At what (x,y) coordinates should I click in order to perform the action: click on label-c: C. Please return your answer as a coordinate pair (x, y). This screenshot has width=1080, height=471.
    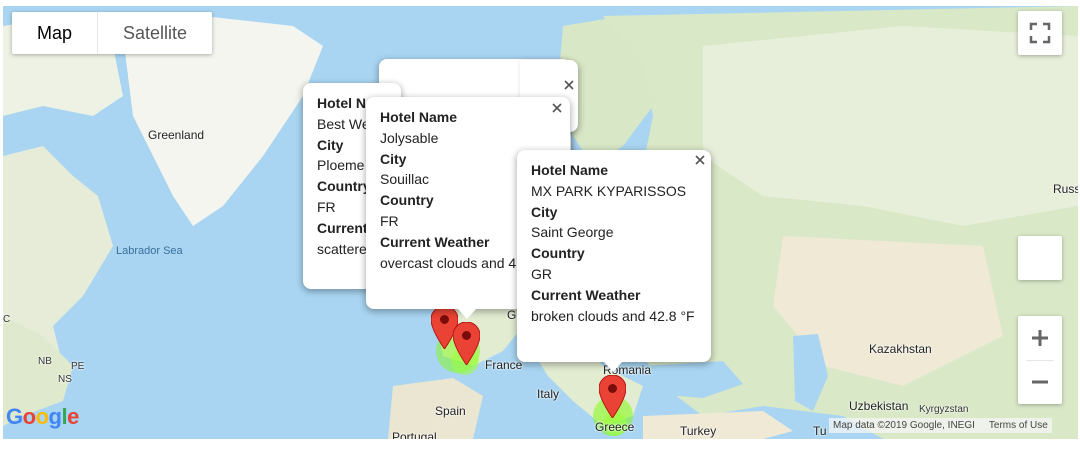
    Looking at the image, I should click on (7, 319).